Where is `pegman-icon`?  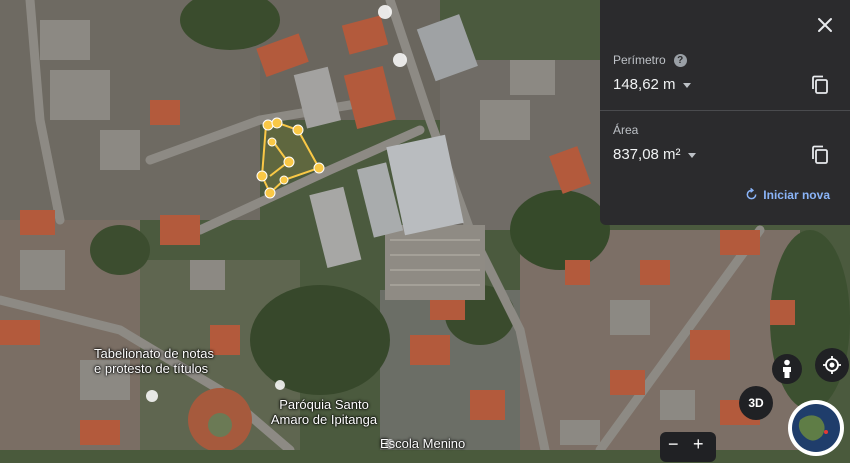 pegman-icon is located at coordinates (787, 368).